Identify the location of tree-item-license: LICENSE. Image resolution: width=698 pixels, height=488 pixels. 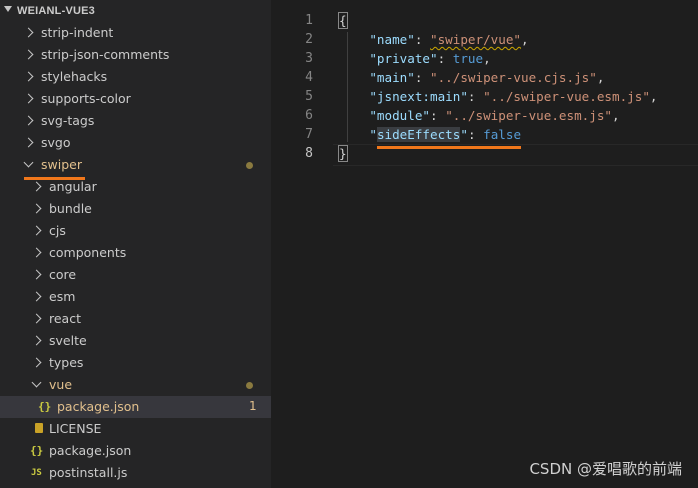
(135, 429).